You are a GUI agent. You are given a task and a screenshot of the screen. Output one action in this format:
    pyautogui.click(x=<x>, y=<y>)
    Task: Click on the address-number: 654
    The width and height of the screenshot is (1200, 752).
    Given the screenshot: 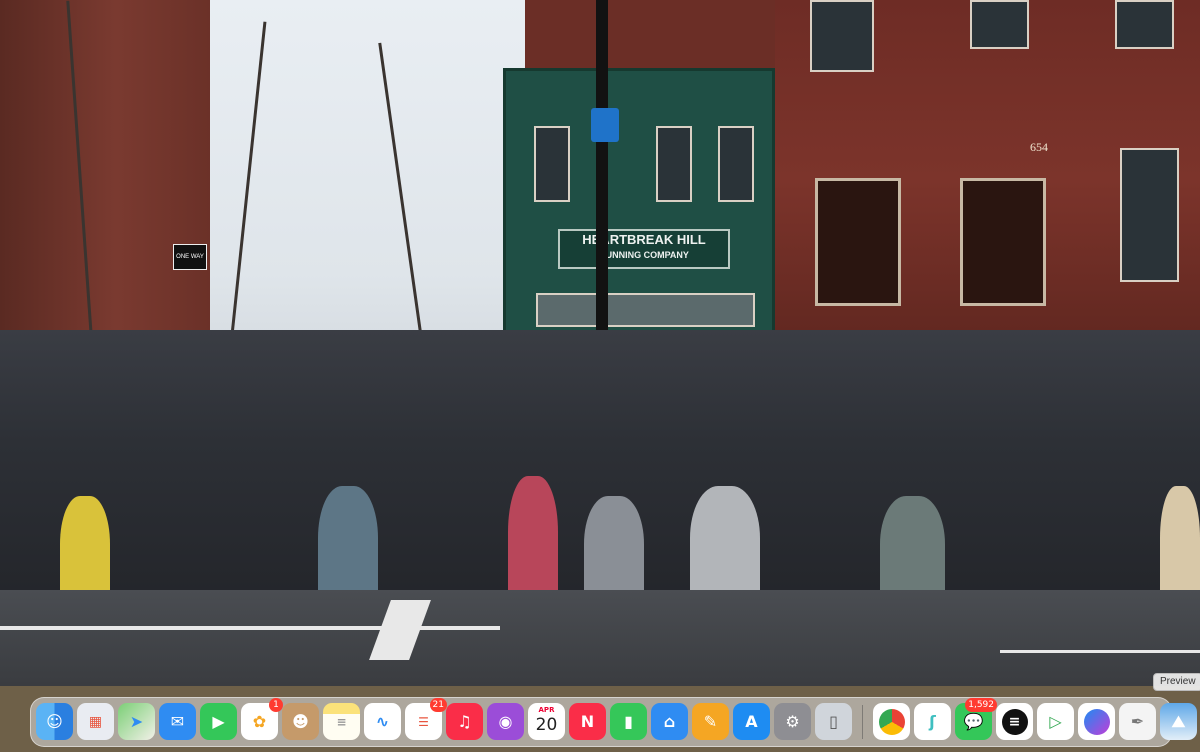 What is the action you would take?
    pyautogui.click(x=1039, y=147)
    